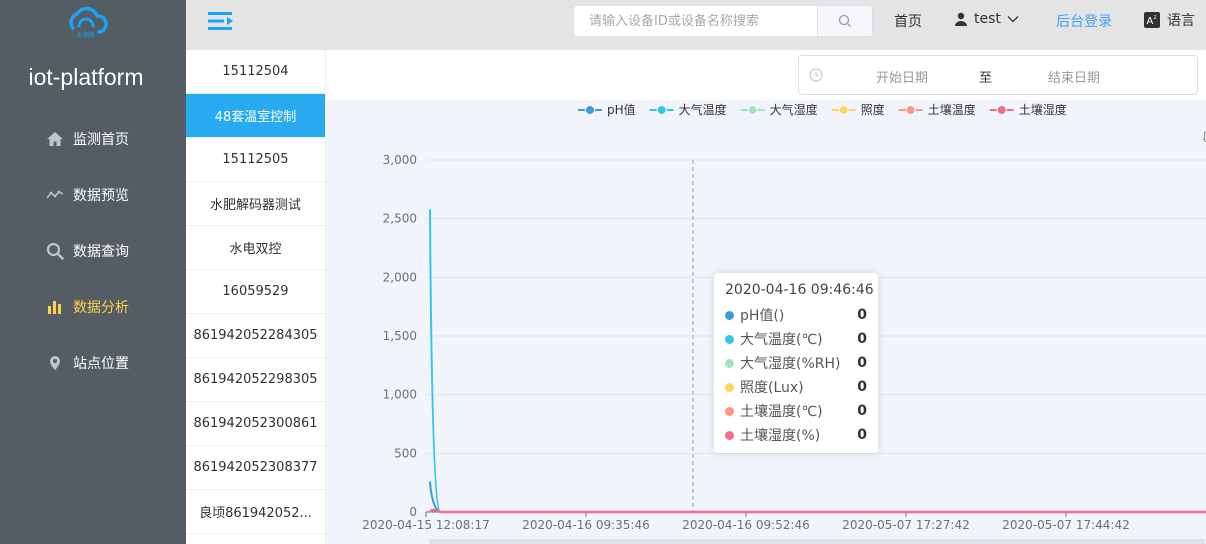 The width and height of the screenshot is (1206, 544). What do you see at coordinates (255, 380) in the screenshot?
I see `device-item: 861942052298305` at bounding box center [255, 380].